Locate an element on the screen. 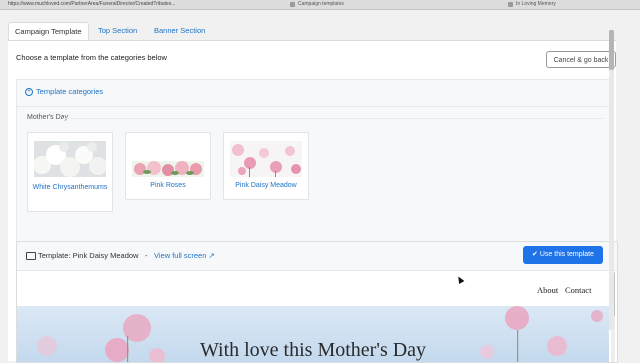 The height and width of the screenshot is (363, 640). browser-tab-campaign: Campaign templates is located at coordinates (359, 4).